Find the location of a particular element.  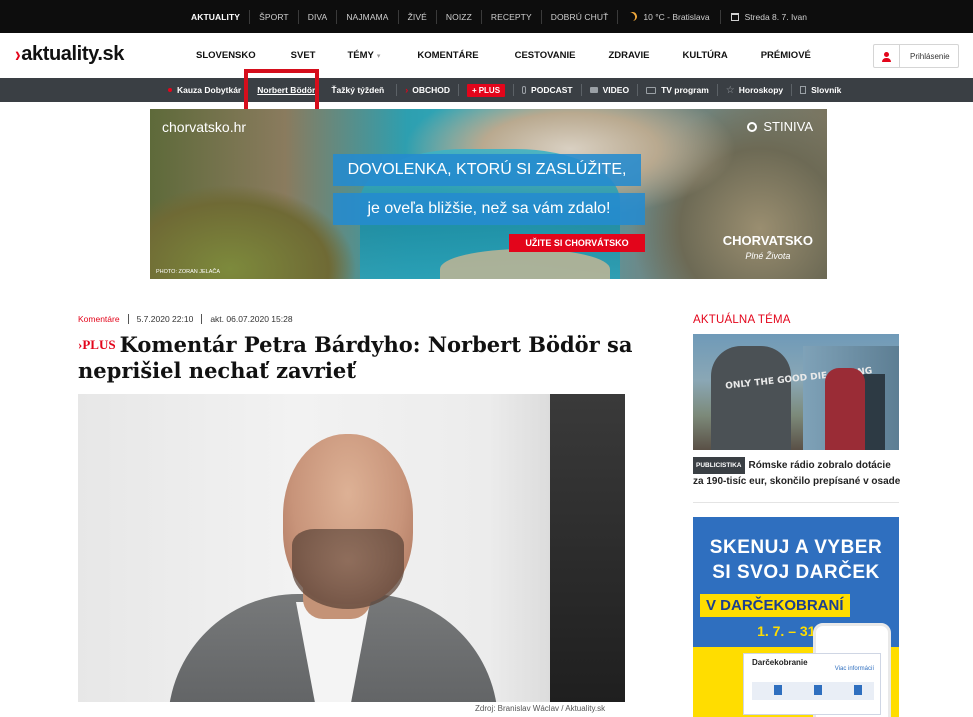

banner-location: STINIVA is located at coordinates (780, 126).